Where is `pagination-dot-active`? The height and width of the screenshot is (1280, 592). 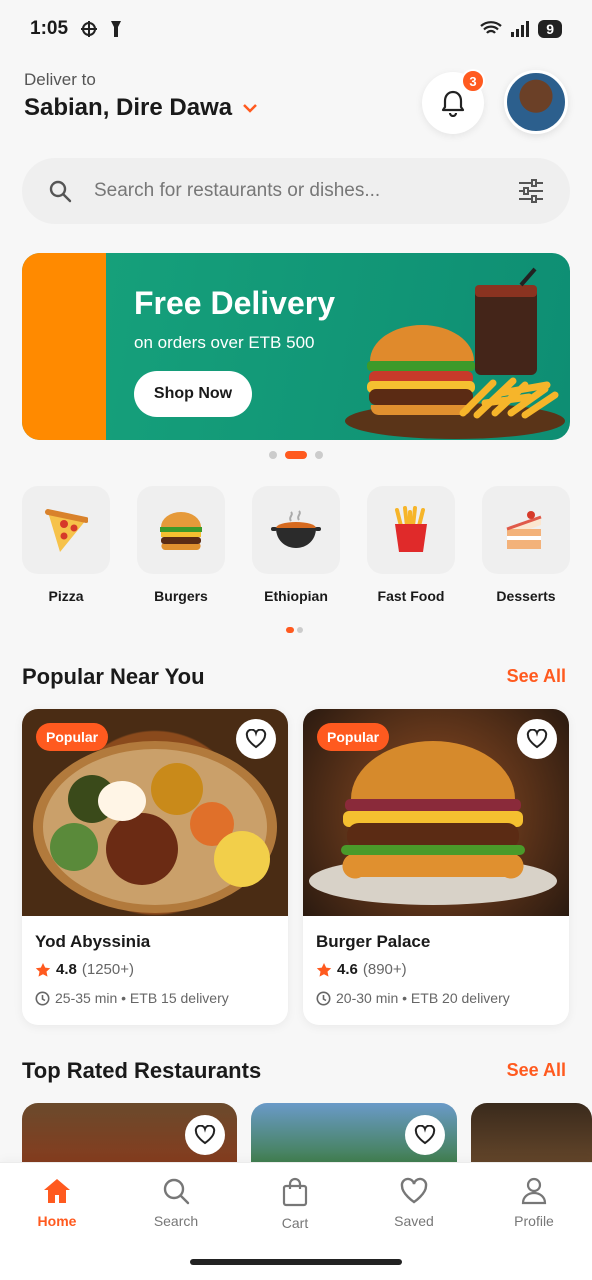
pagination-dot-active is located at coordinates (296, 455).